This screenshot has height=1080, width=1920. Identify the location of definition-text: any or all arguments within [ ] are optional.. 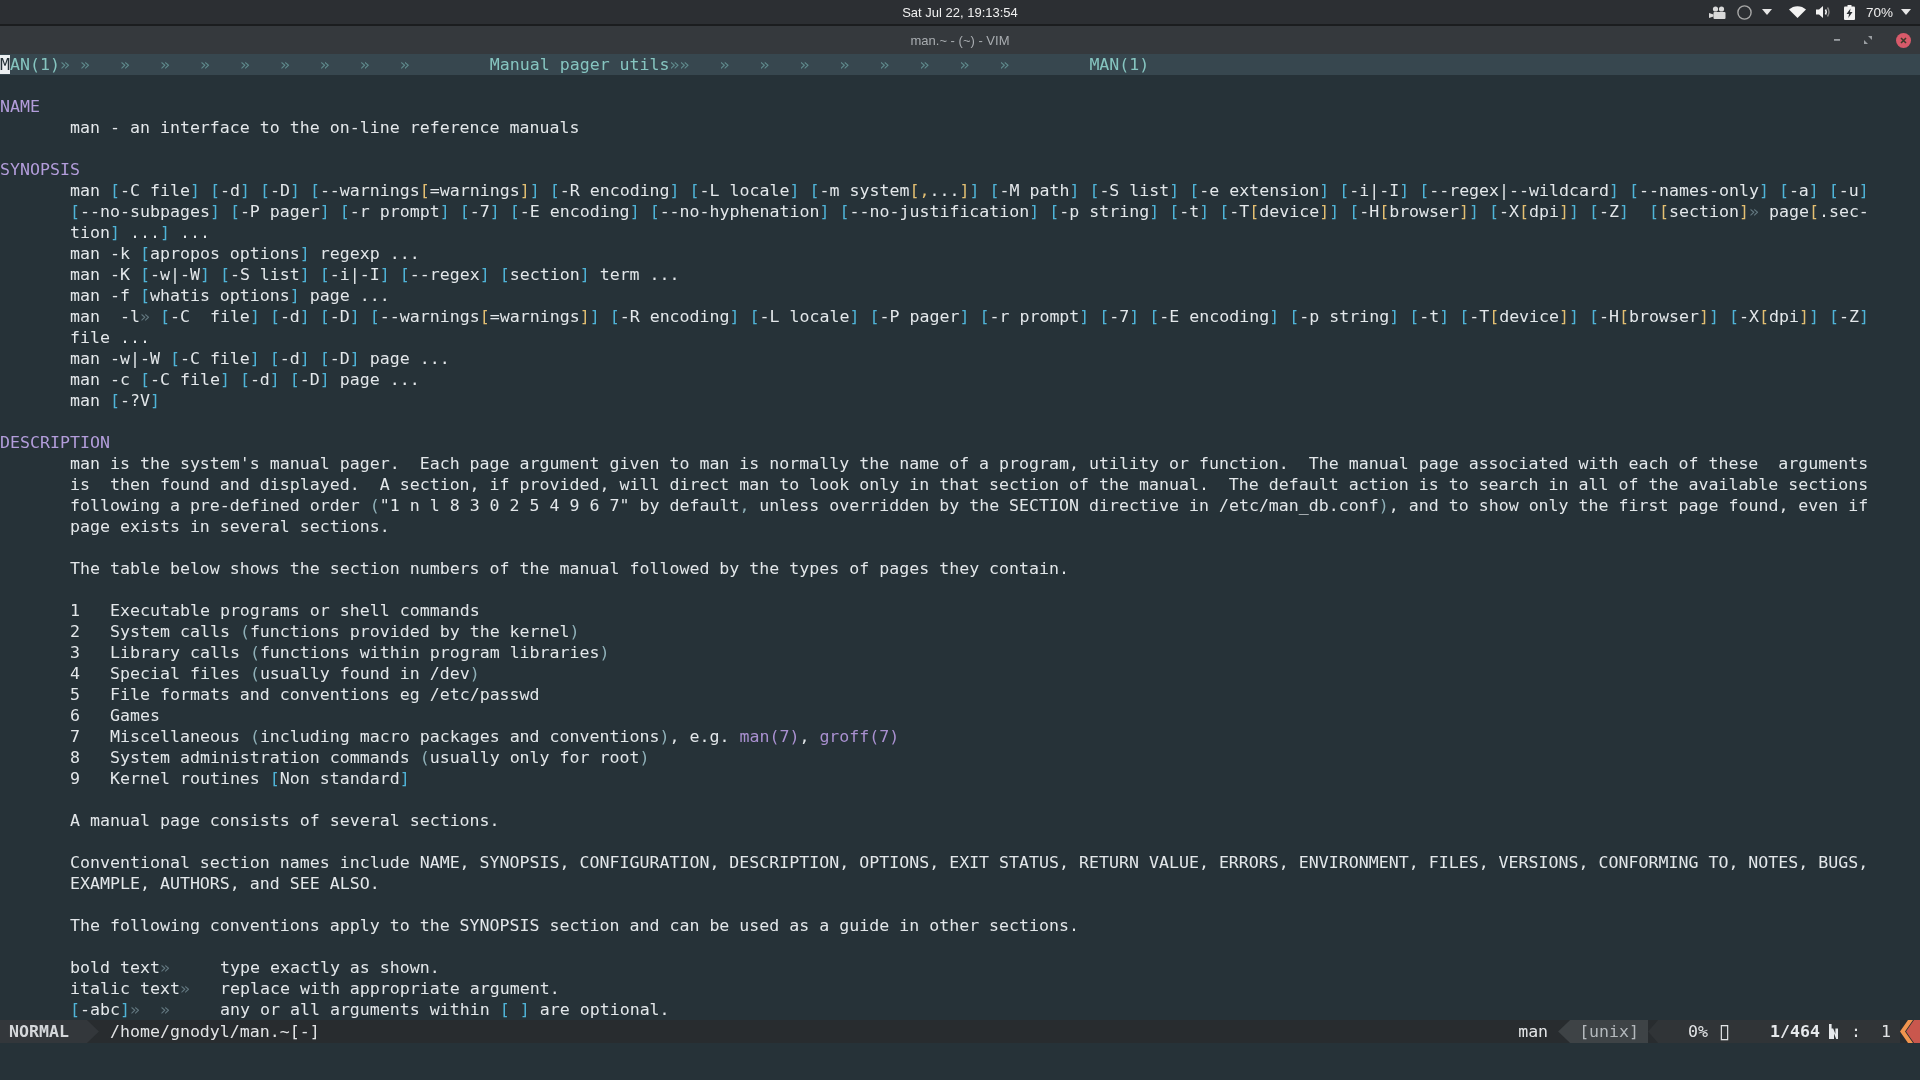
(445, 1009).